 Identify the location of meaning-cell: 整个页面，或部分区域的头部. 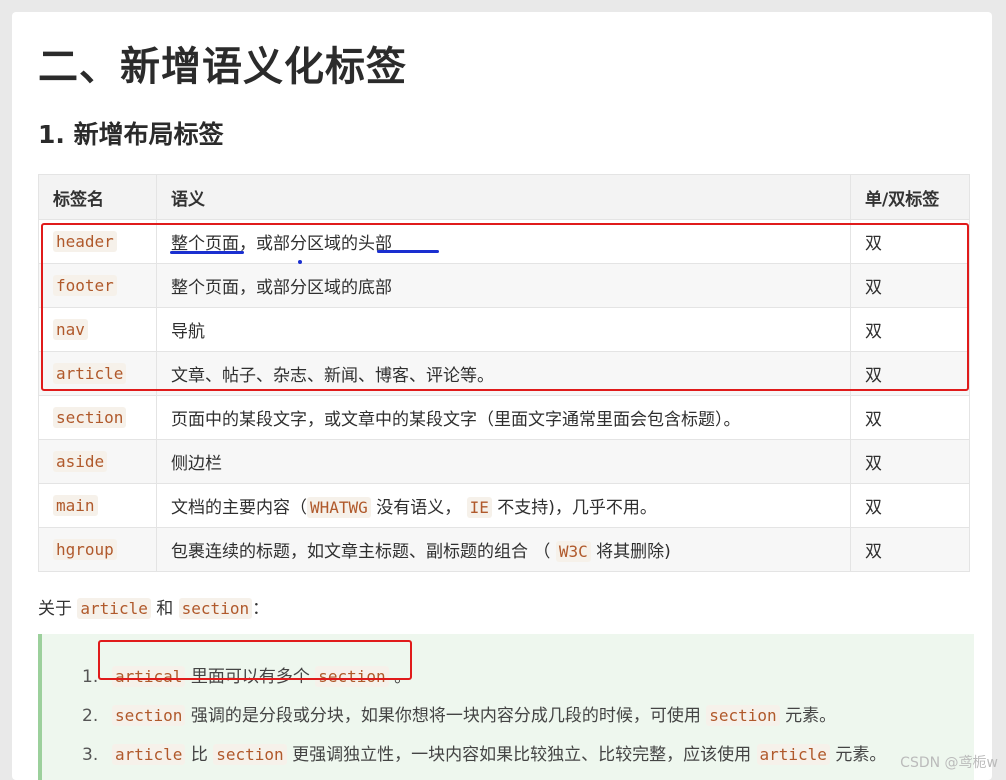
(503, 241).